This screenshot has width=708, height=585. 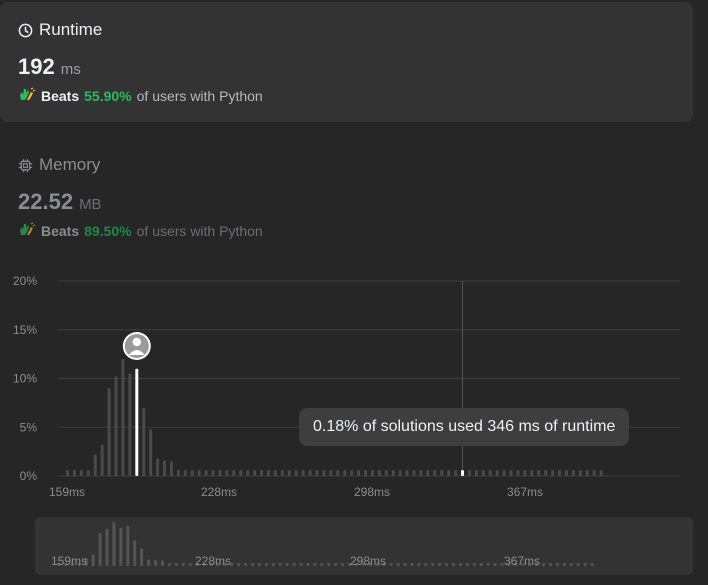 What do you see at coordinates (25, 330) in the screenshot?
I see `y-tick-label: 15%` at bounding box center [25, 330].